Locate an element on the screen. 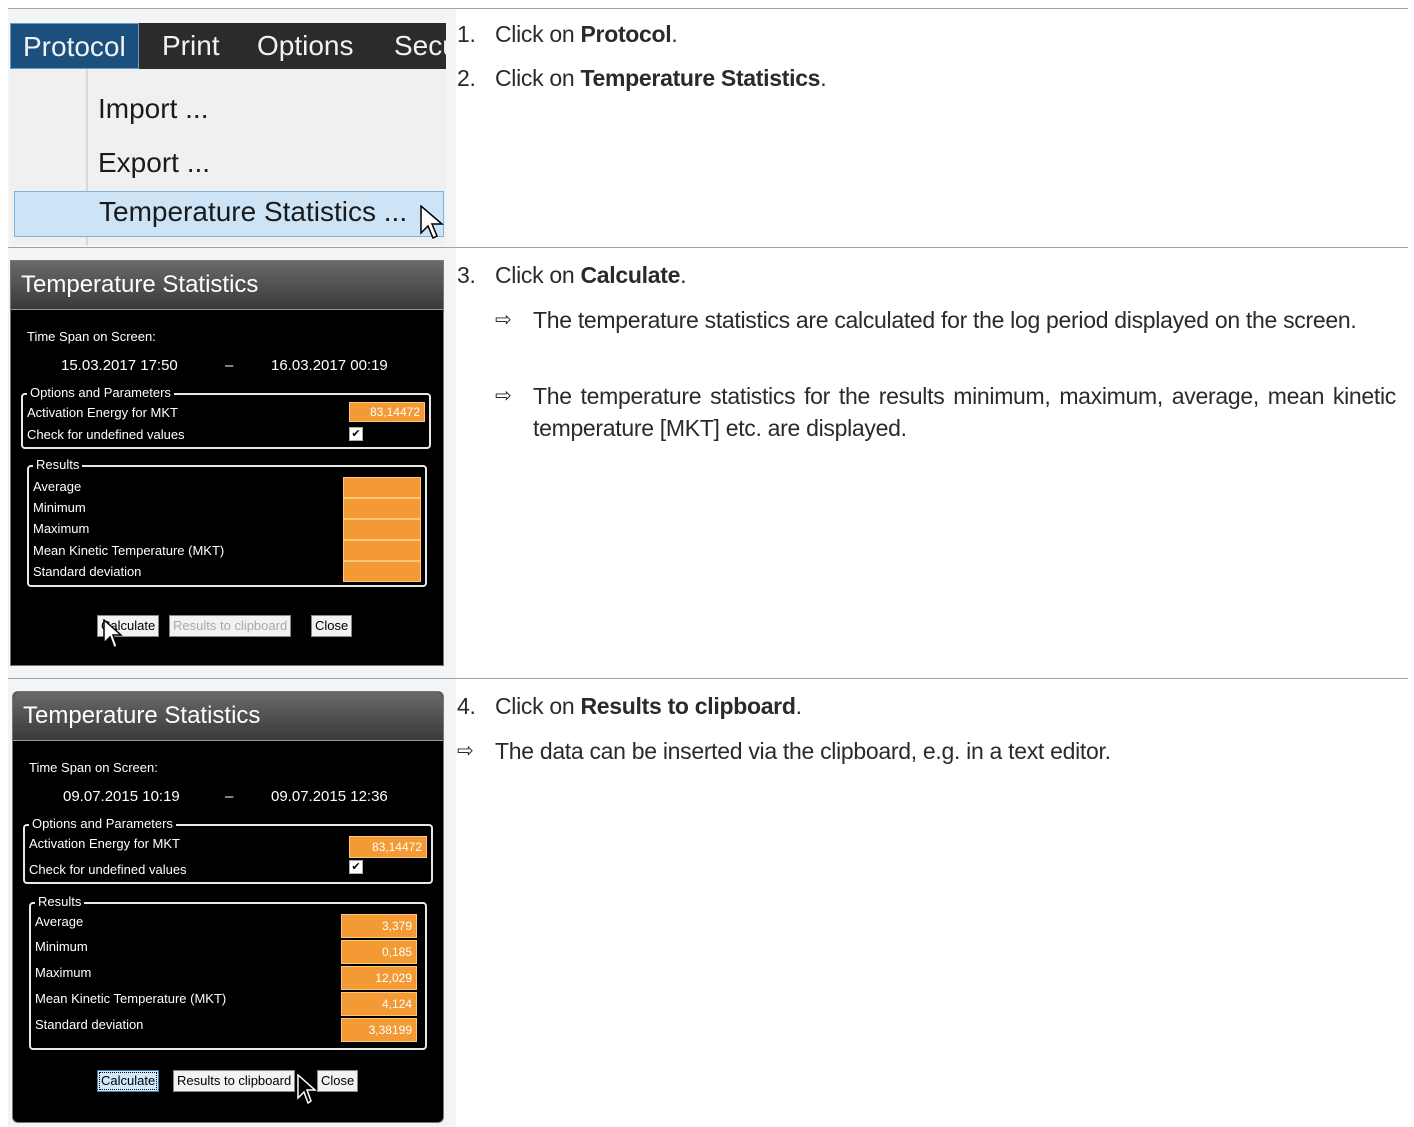 Image resolution: width=1414 pixels, height=1127 pixels. result-value-maximum: 12,029 is located at coordinates (379, 978).